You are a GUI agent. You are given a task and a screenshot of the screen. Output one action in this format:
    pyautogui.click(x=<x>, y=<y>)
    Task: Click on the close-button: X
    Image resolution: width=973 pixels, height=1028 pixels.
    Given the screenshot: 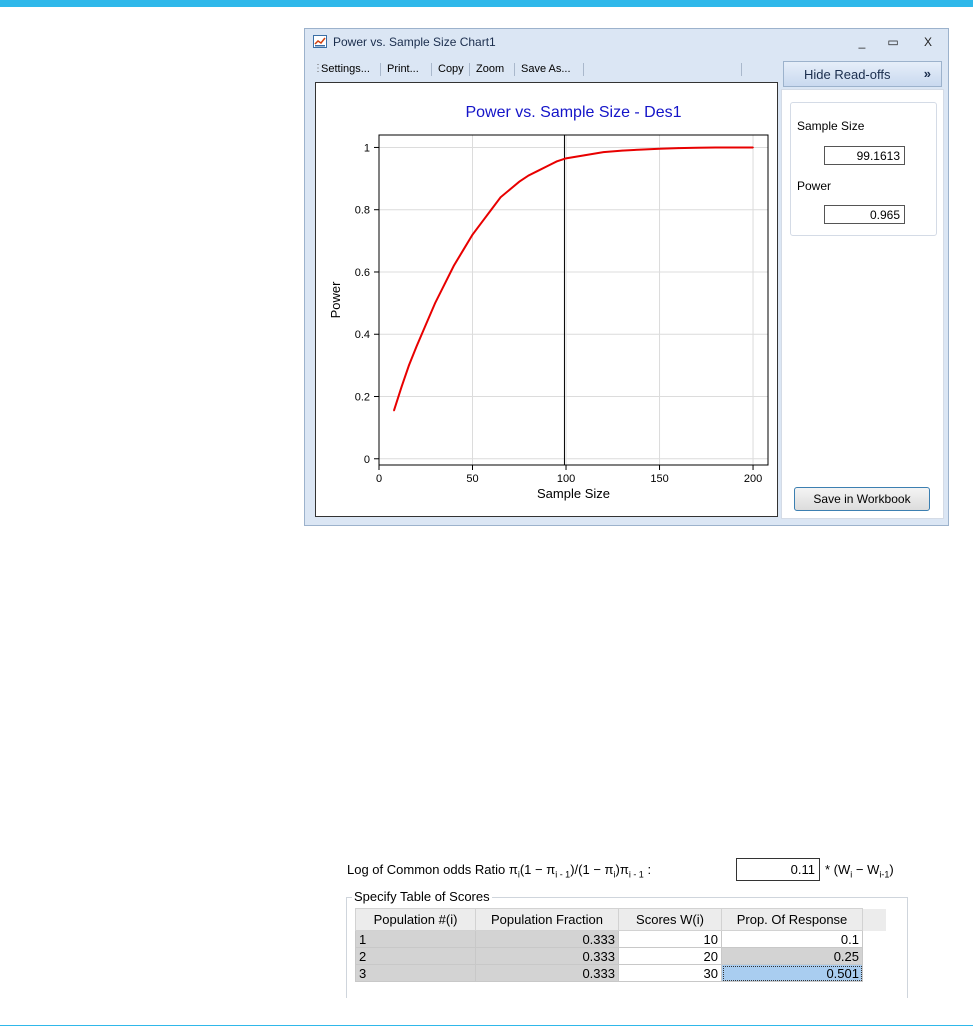 What is the action you would take?
    pyautogui.click(x=928, y=42)
    